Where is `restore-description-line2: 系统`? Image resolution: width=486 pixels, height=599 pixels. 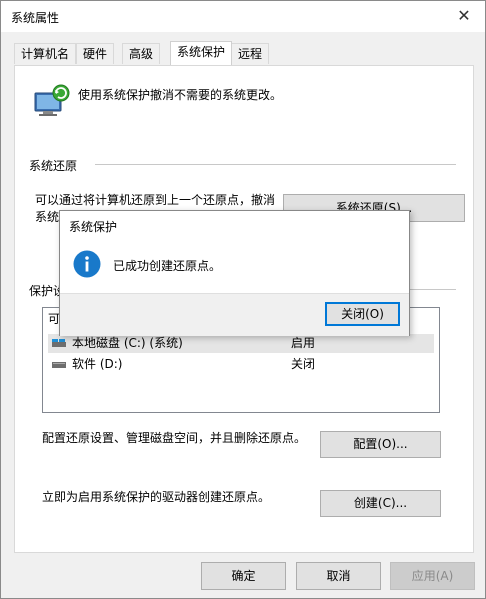
restore-description-line2: 系统 is located at coordinates (47, 217).